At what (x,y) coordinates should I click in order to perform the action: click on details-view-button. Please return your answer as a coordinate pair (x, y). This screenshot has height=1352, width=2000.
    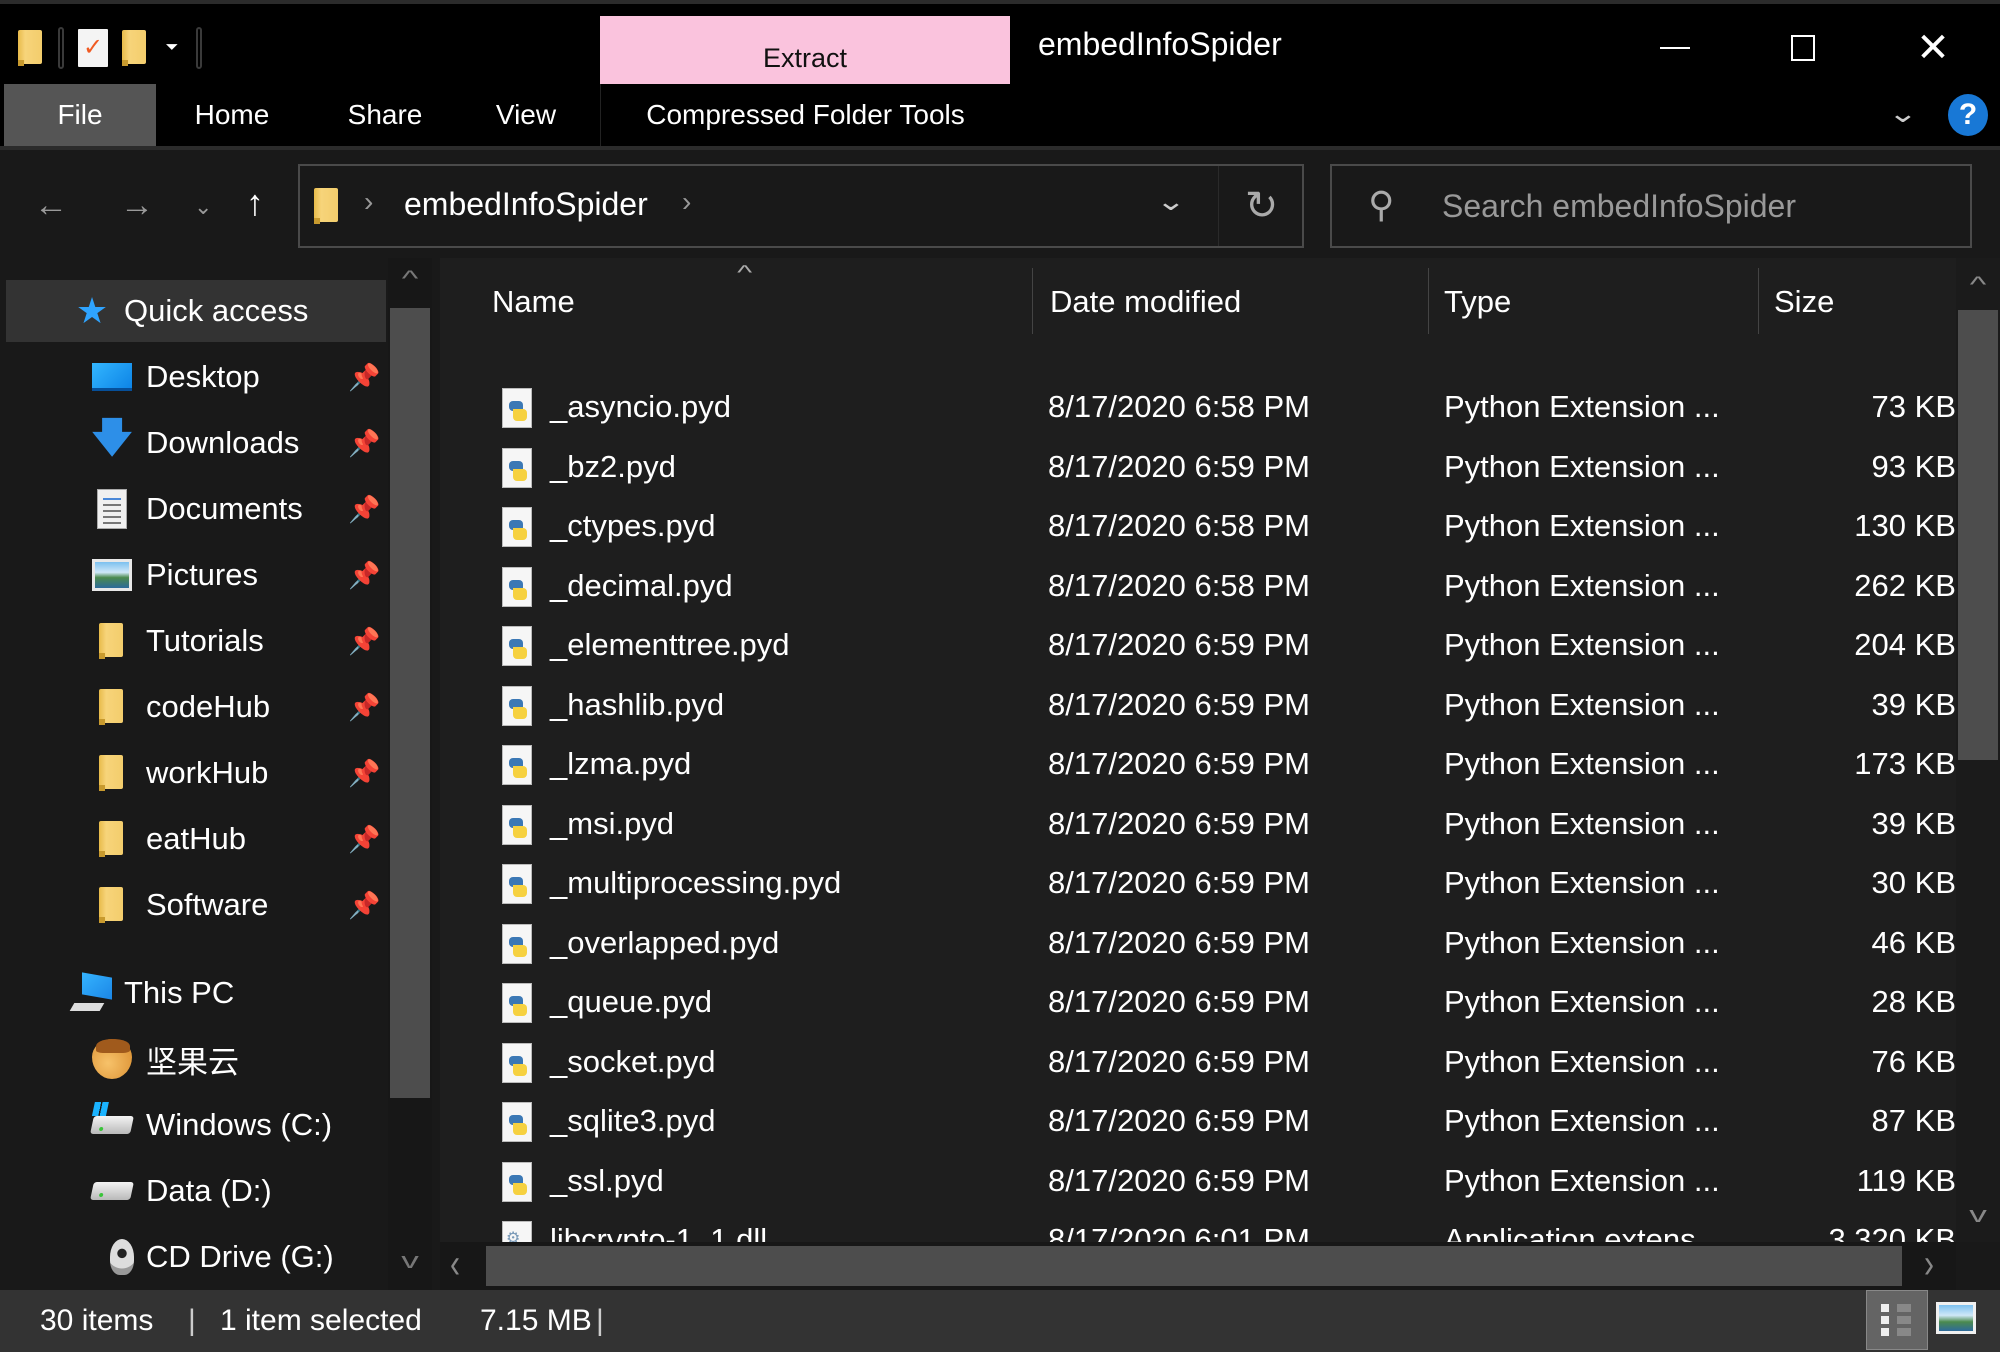
    Looking at the image, I should click on (1897, 1320).